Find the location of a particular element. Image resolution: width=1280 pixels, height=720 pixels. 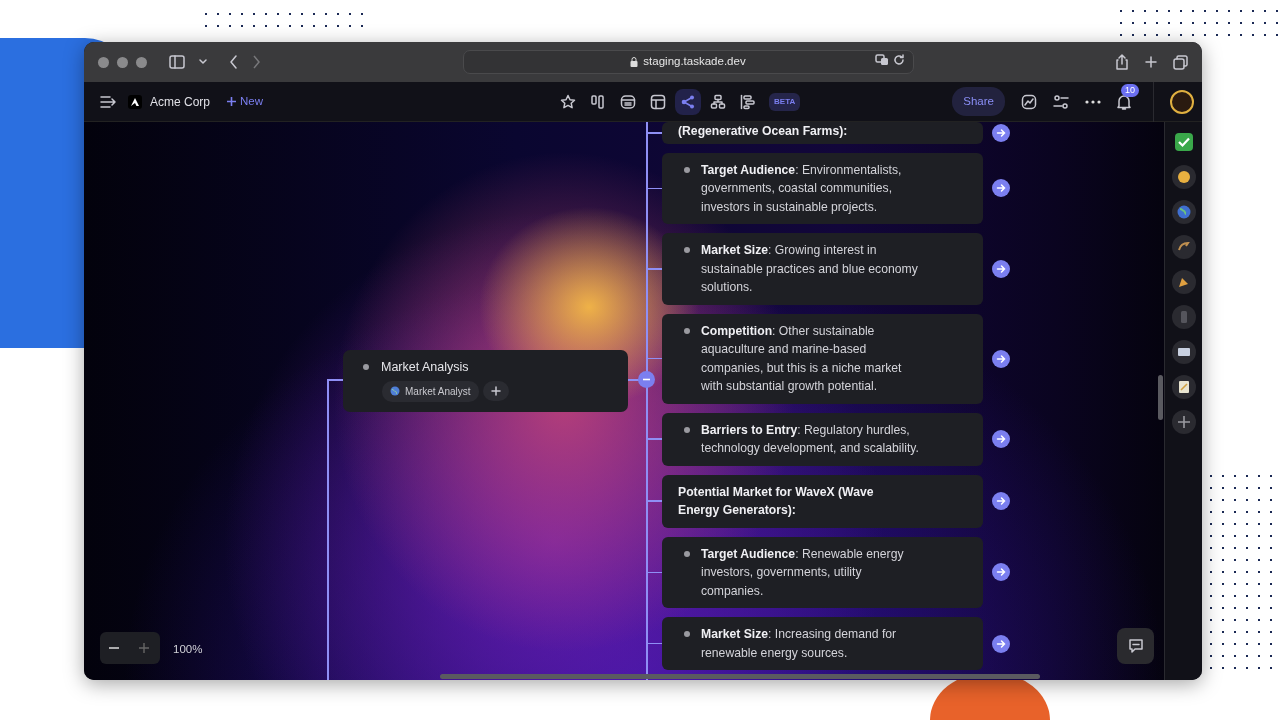

mind-map-icon is located at coordinates (688, 101).